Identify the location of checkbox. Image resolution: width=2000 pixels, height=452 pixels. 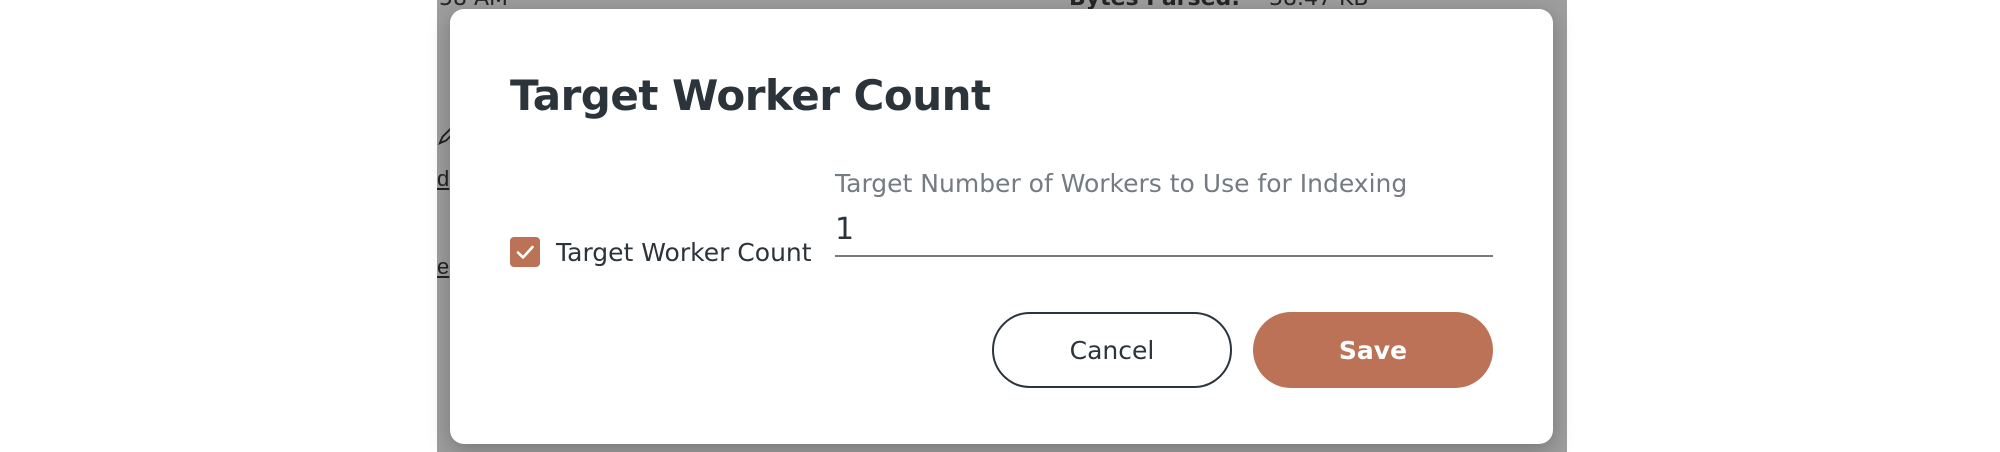
(525, 252).